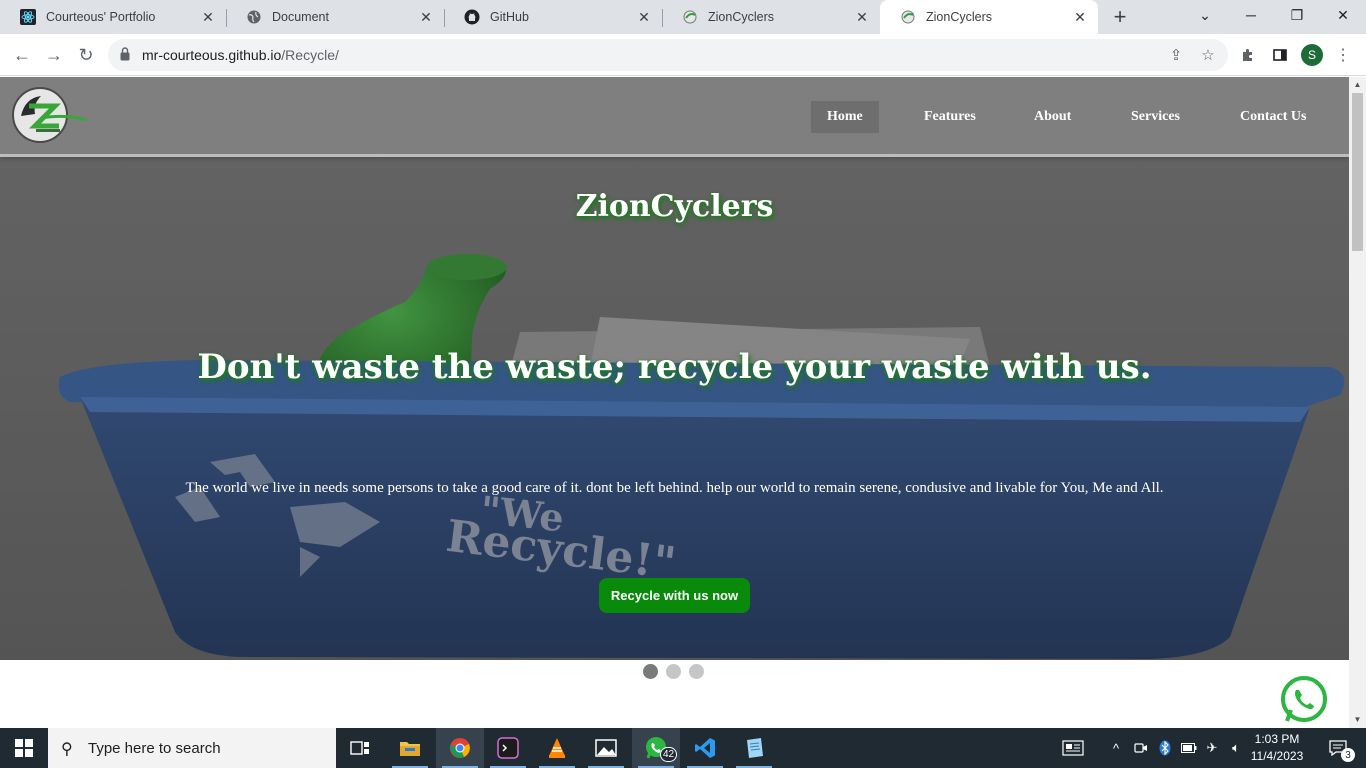 The image size is (1366, 768). What do you see at coordinates (1280, 55) in the screenshot?
I see `side-panel-icon` at bounding box center [1280, 55].